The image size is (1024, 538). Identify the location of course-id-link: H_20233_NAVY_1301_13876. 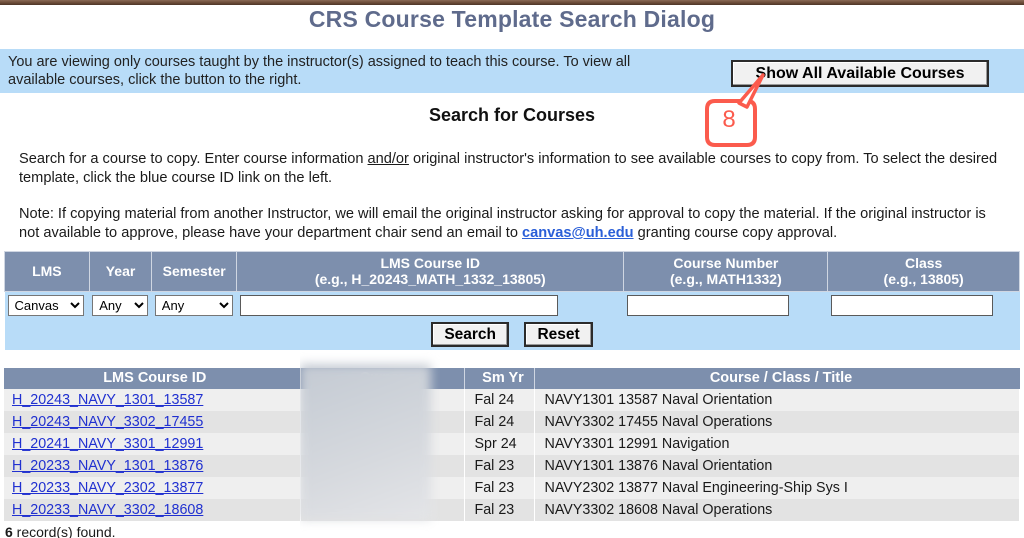
(107, 466).